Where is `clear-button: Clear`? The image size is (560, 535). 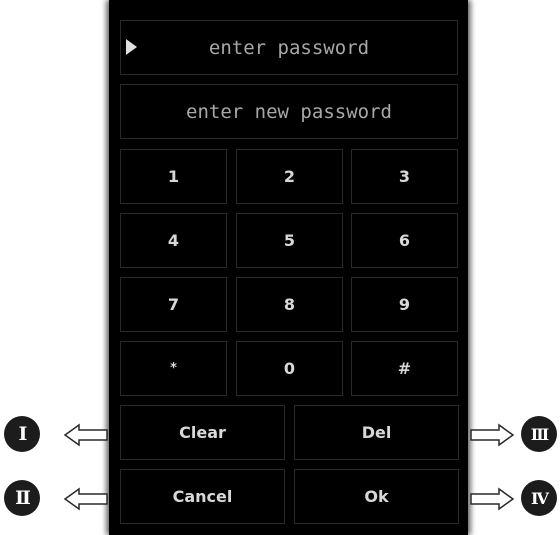
clear-button: Clear is located at coordinates (202, 432).